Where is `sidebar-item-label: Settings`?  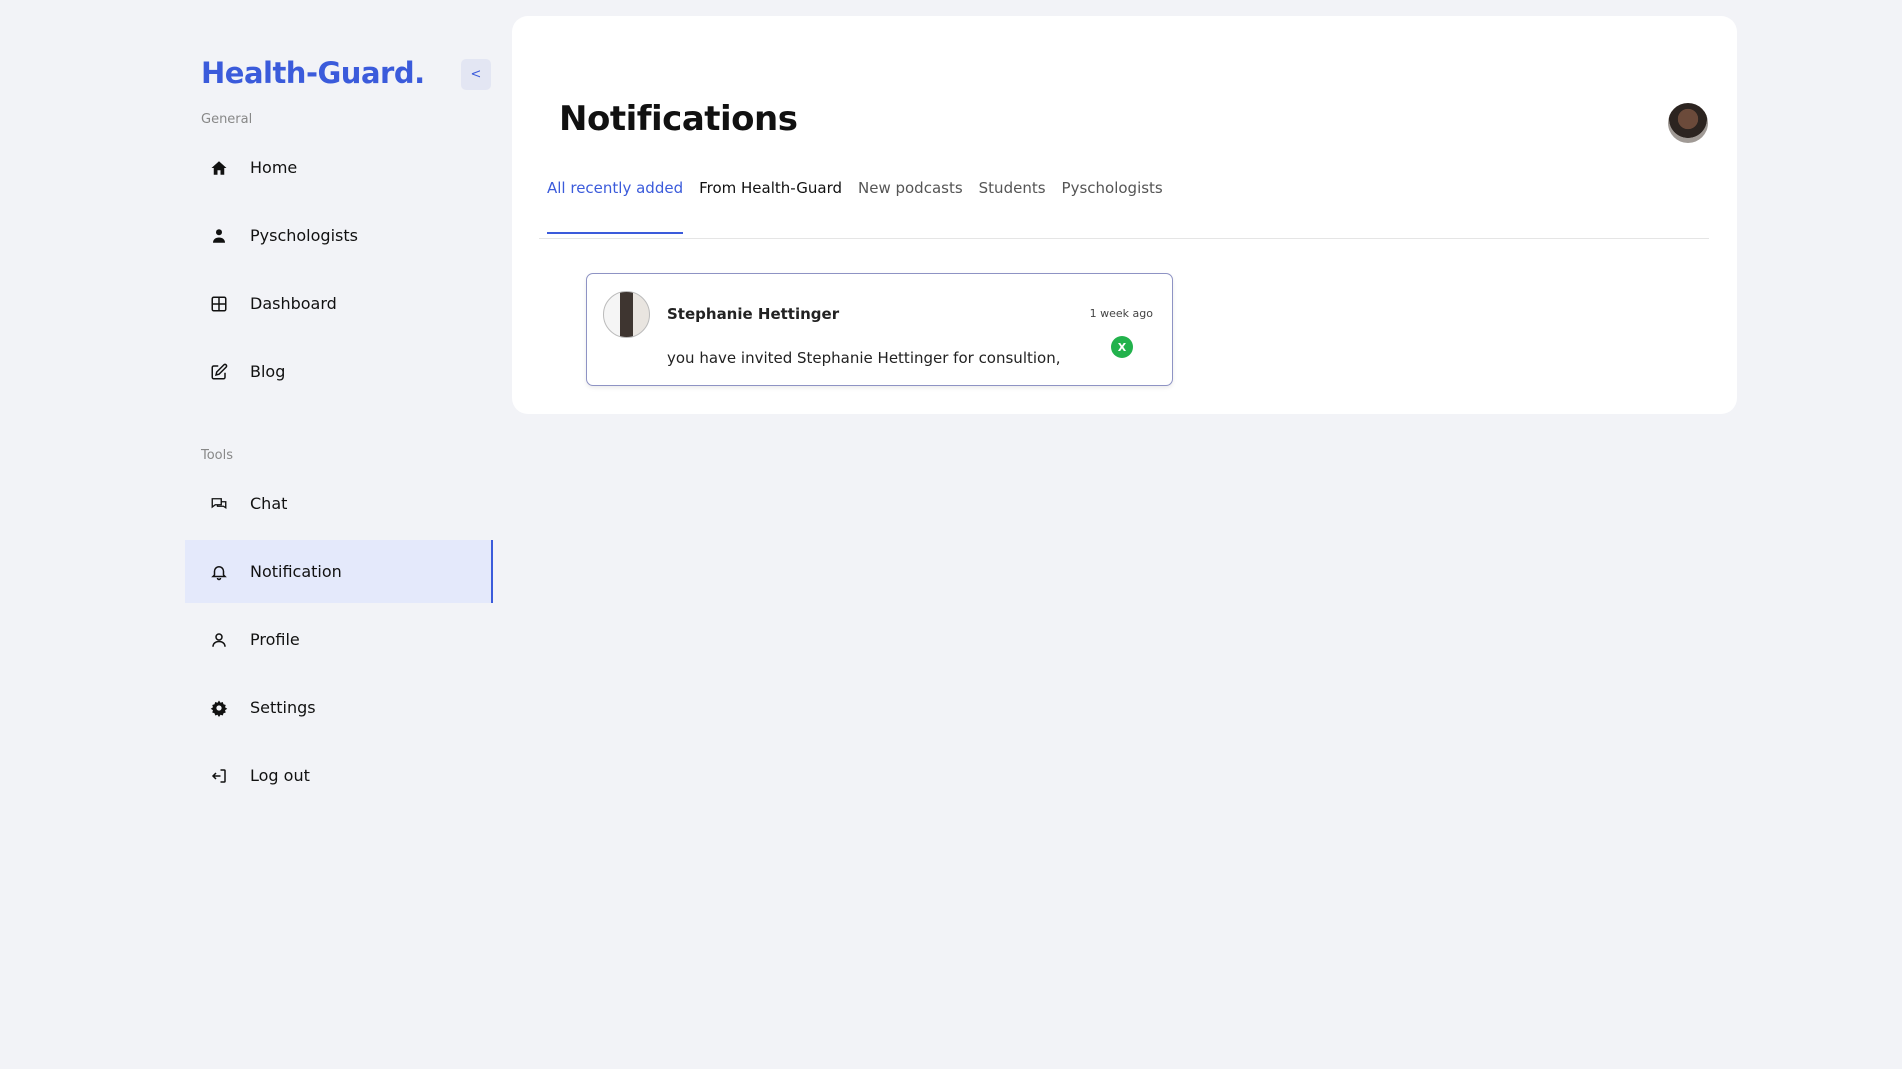
sidebar-item-label: Settings is located at coordinates (283, 707).